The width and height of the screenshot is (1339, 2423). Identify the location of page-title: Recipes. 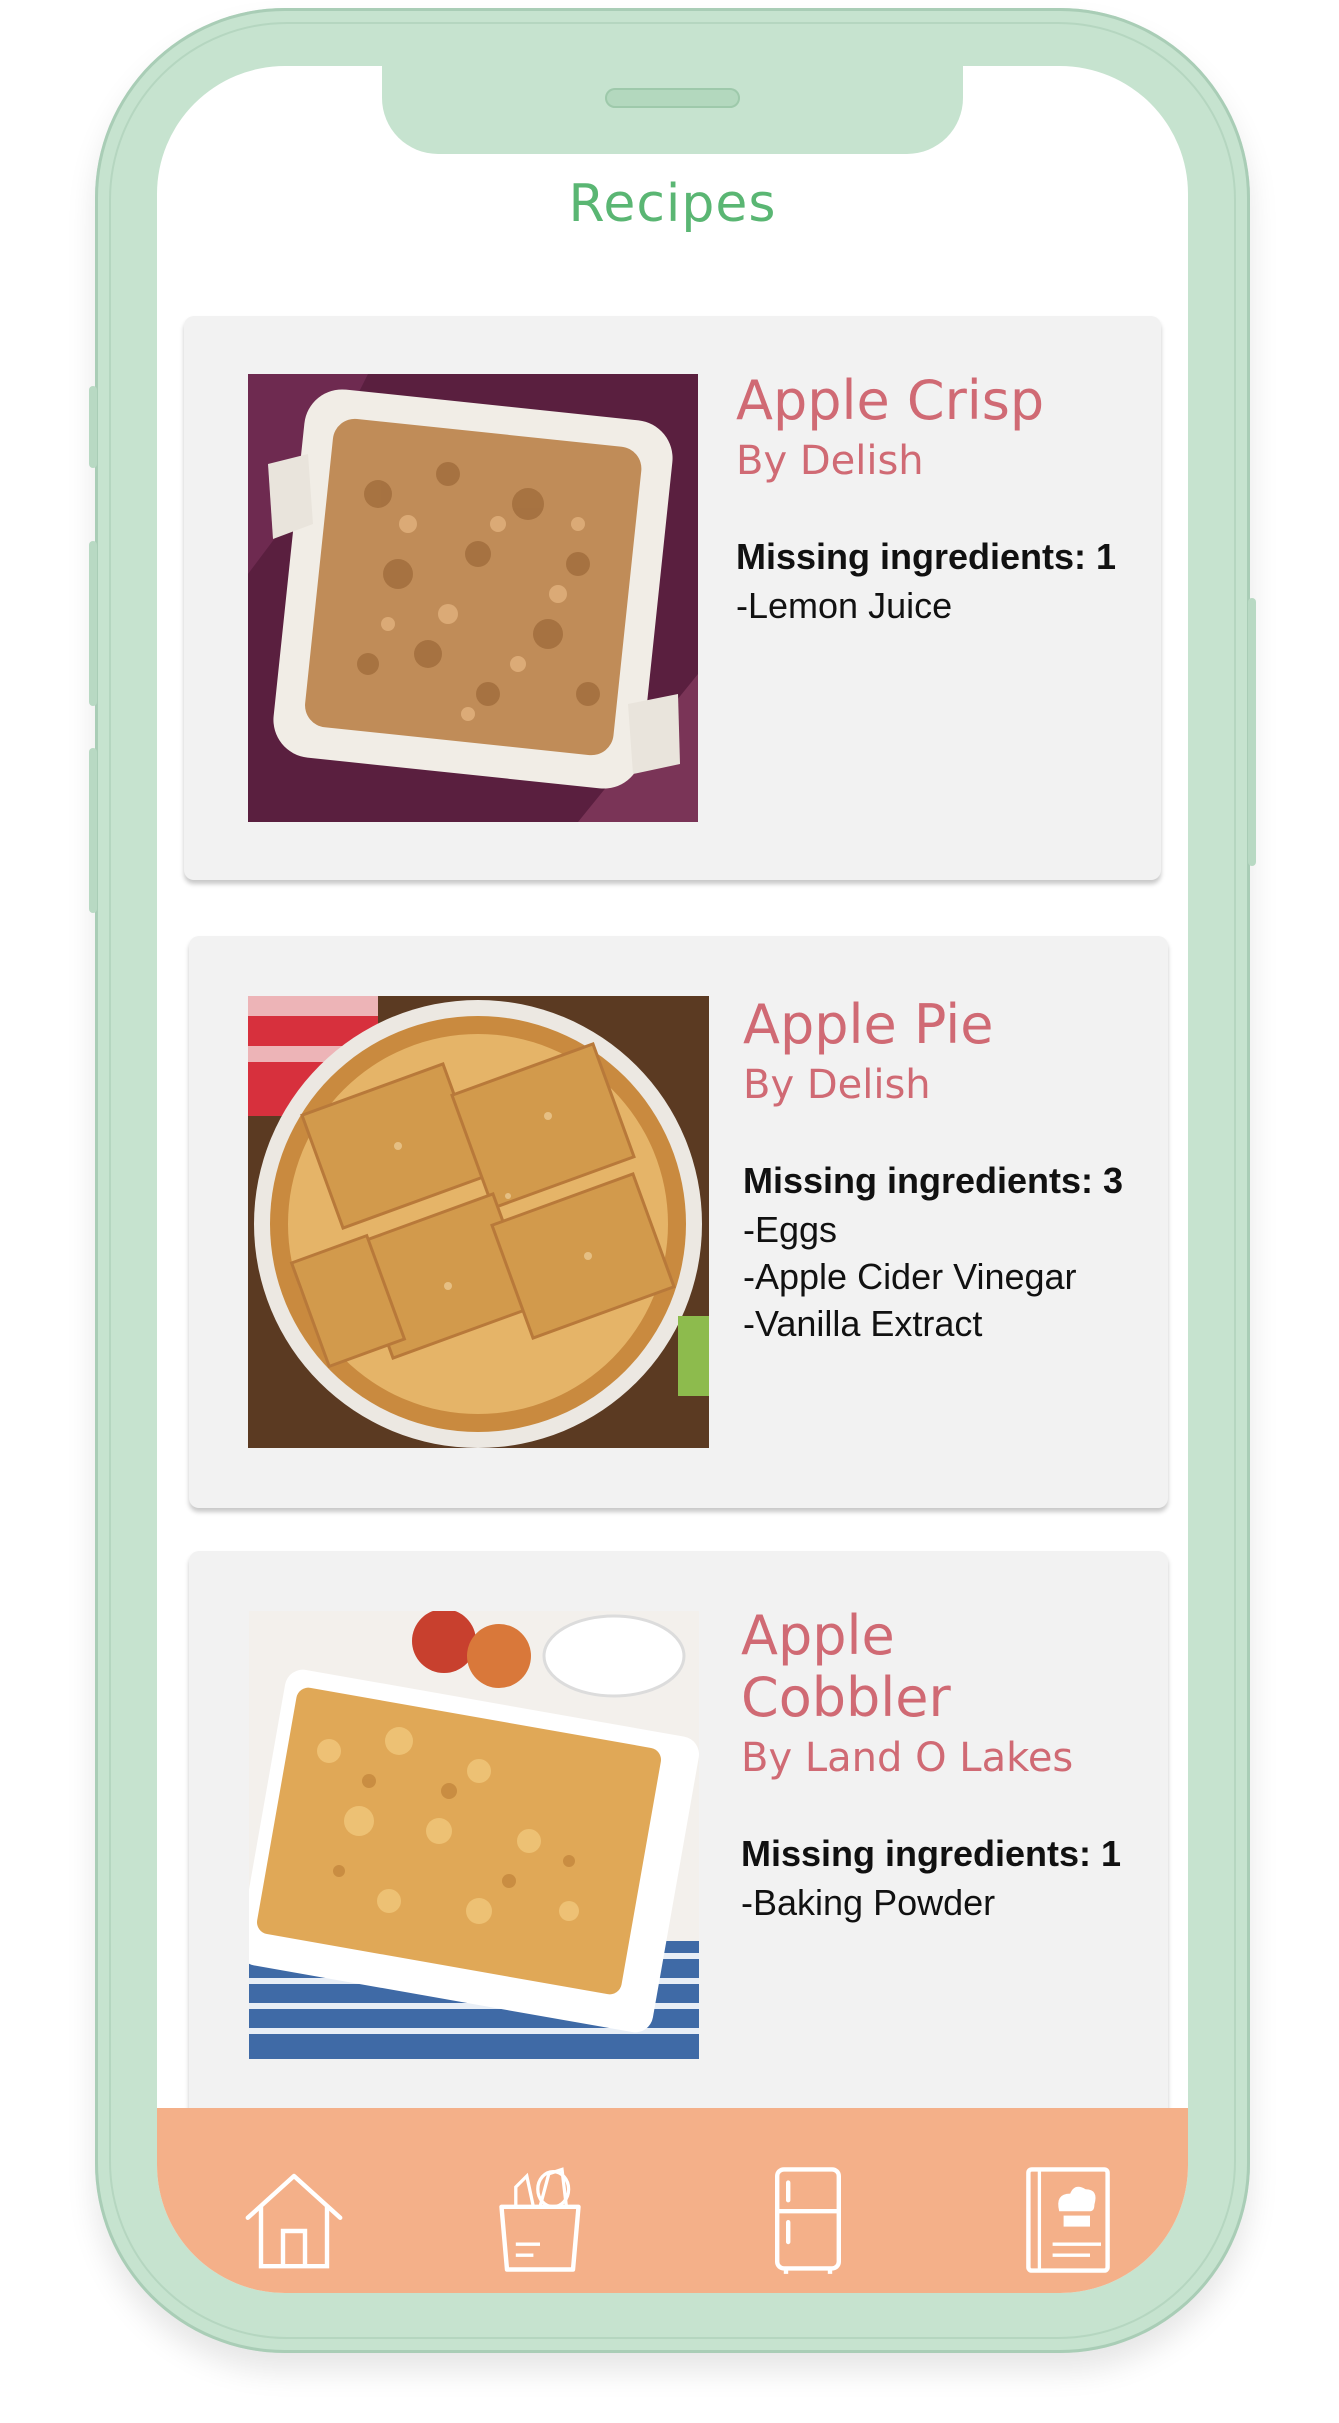
(672, 204).